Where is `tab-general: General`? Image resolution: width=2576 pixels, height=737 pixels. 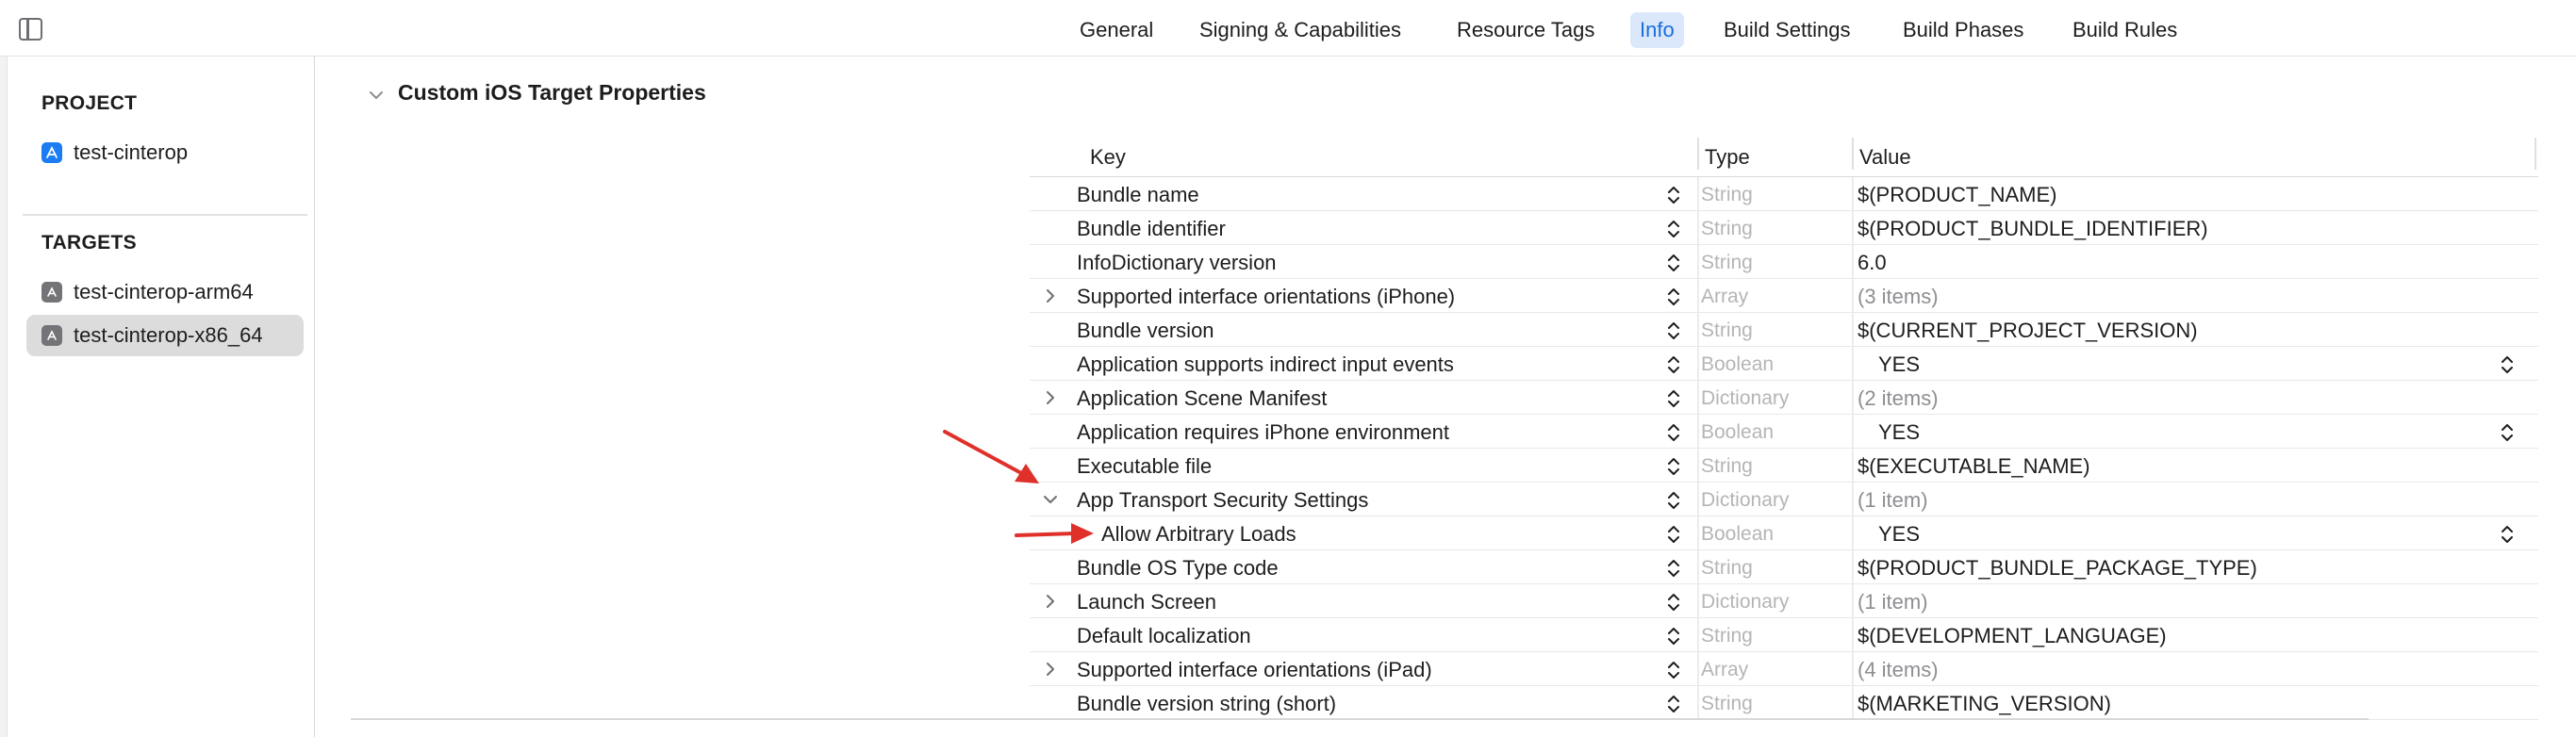
tab-general: General is located at coordinates (1116, 30).